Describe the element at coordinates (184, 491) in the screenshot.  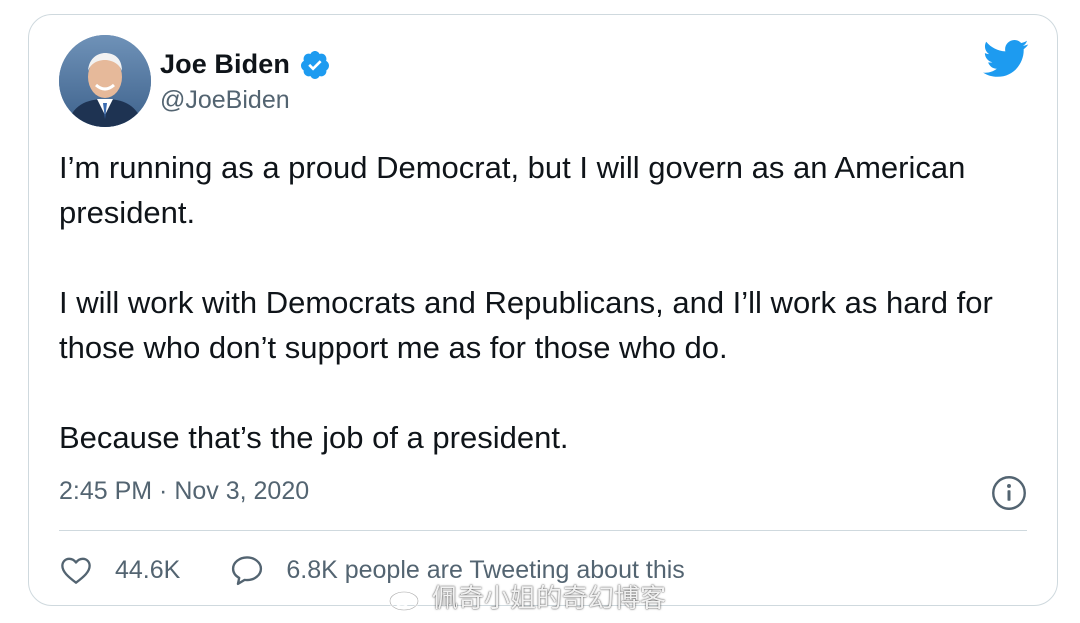
I see `tweet-timestamp: 2:45 PM · Nov 3, 2020` at that location.